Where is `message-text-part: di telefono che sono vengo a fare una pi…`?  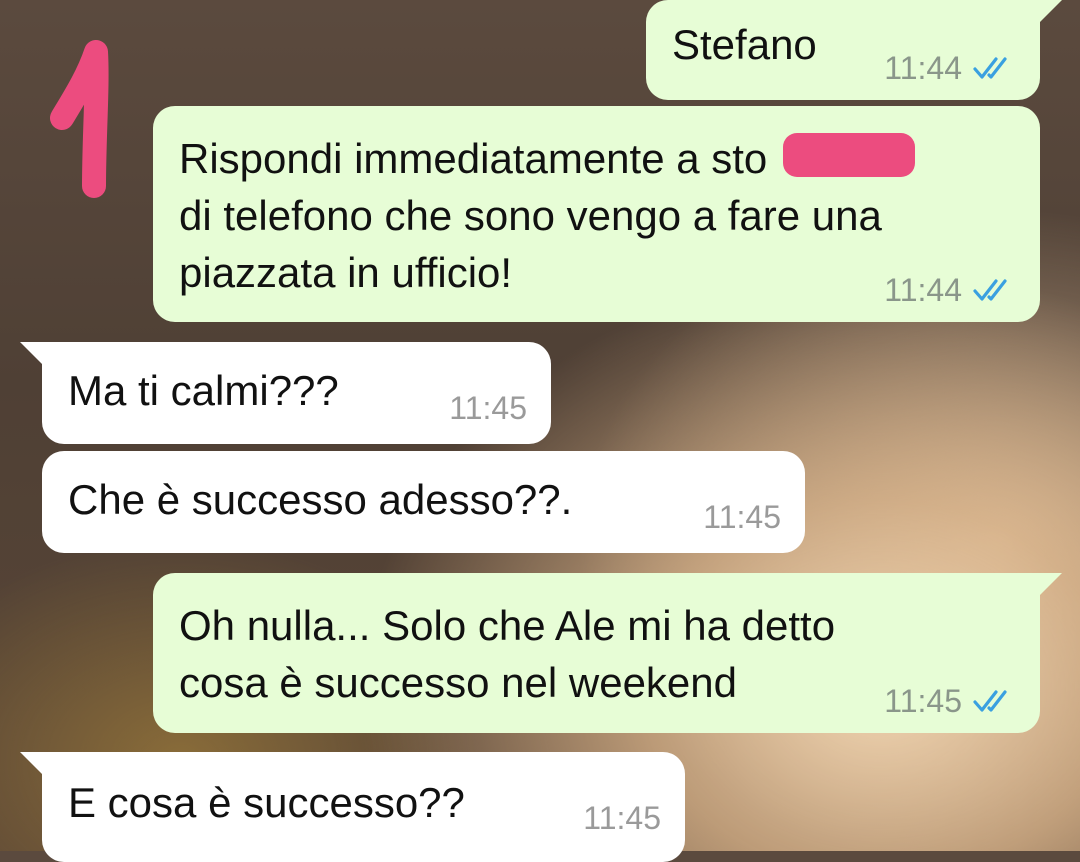 message-text-part: di telefono che sono vengo a fare una pi… is located at coordinates (530, 244).